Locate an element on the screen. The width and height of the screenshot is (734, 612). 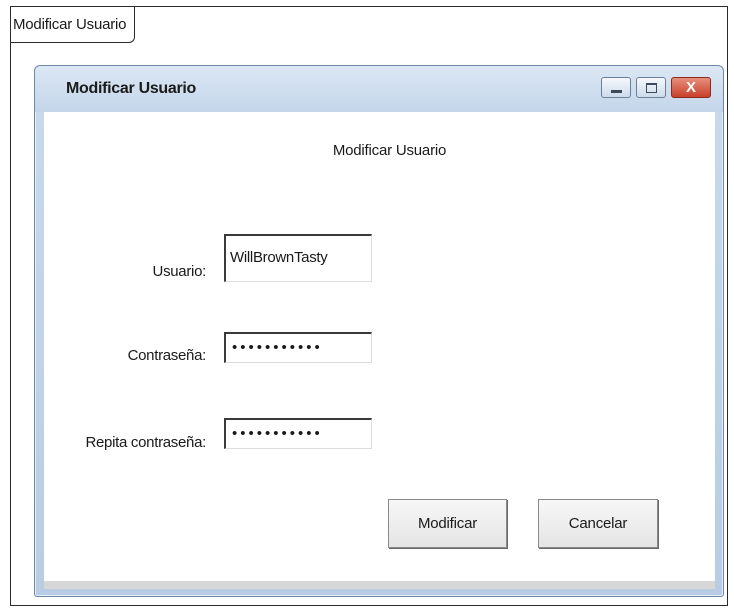
frame-tab: Modificar Usuario is located at coordinates (73, 25).